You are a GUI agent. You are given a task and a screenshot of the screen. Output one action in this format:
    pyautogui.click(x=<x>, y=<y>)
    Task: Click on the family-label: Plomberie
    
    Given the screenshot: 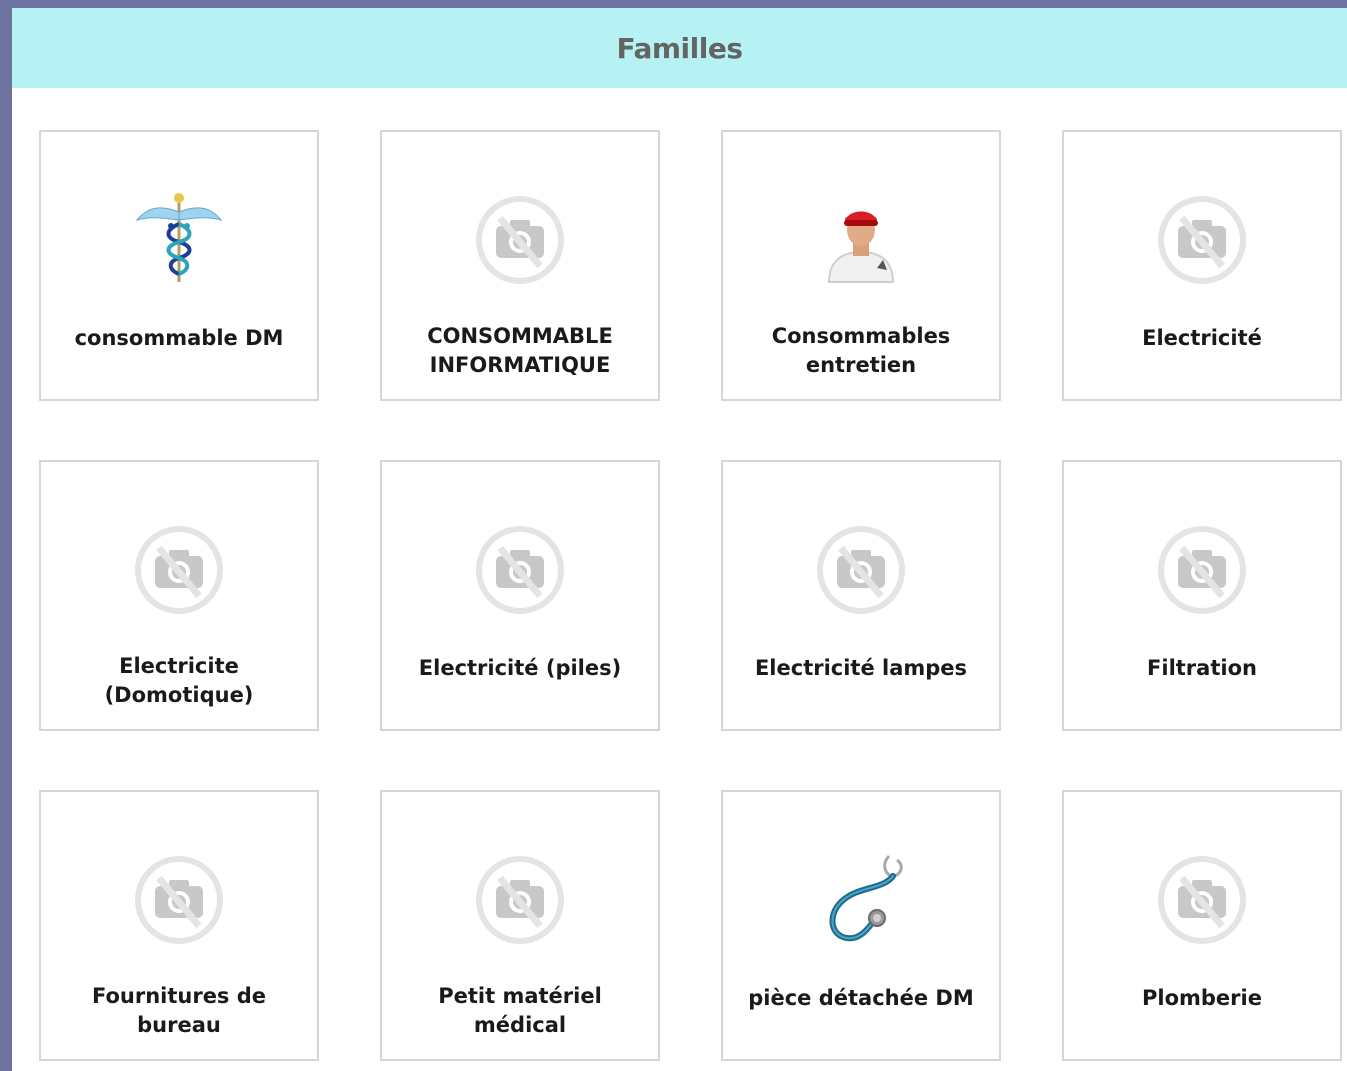 What is the action you would take?
    pyautogui.click(x=1202, y=998)
    